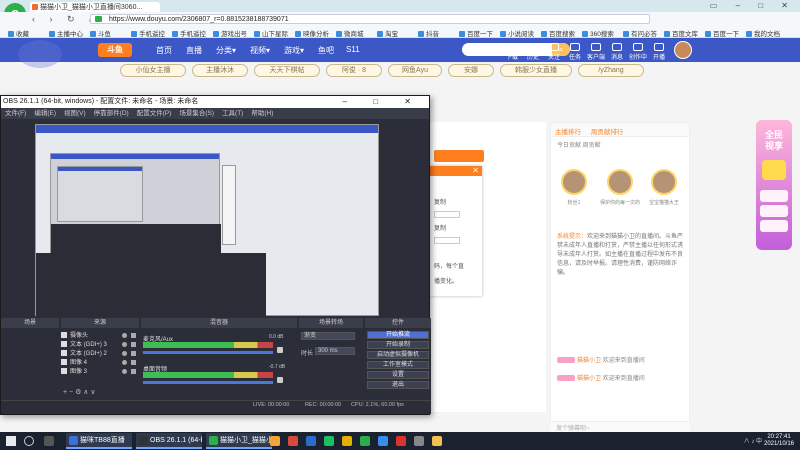 Image resolution: width=800 pixels, height=450 pixels. Describe the element at coordinates (536, 70) in the screenshot. I see `hot-tag-item: 韩服少女直播` at that location.